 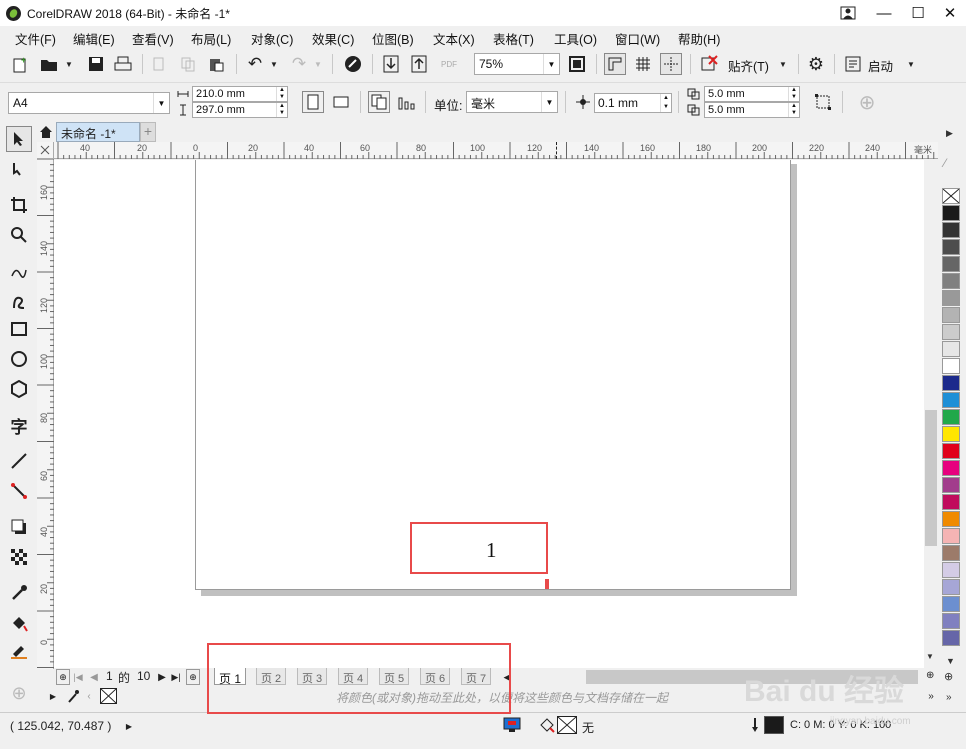 I want to click on undo-icon: ↶, so click(x=255, y=64).